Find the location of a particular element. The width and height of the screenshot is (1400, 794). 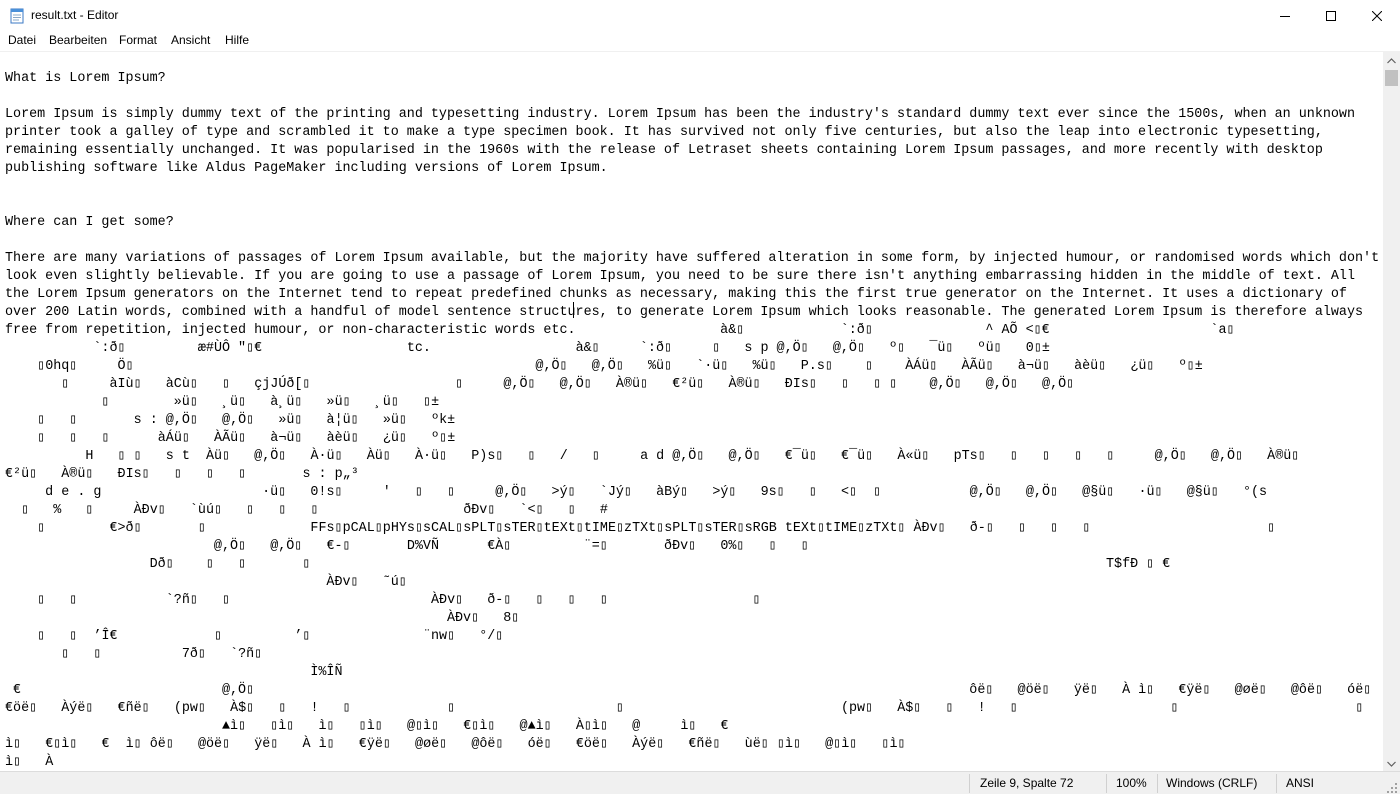

chevron-up-icon is located at coordinates (1391, 60).